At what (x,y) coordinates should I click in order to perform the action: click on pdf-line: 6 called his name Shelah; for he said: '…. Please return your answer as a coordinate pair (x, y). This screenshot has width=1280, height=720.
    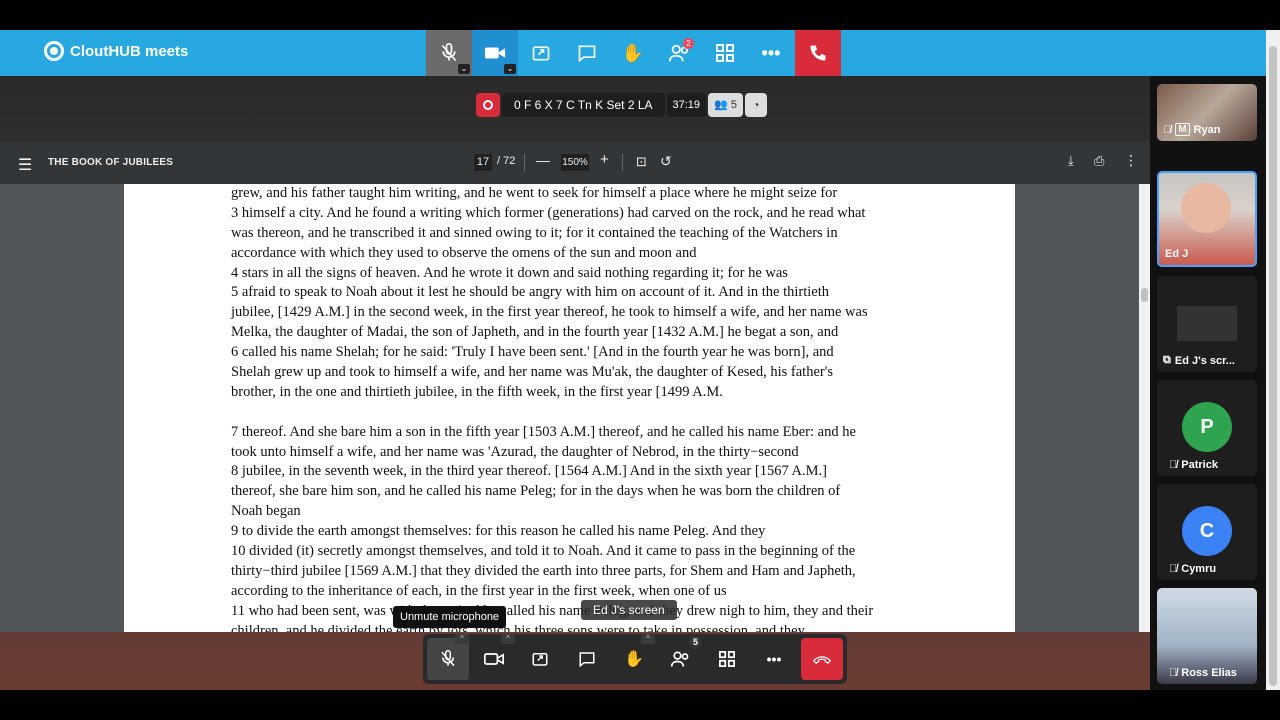
    Looking at the image, I should click on (532, 352).